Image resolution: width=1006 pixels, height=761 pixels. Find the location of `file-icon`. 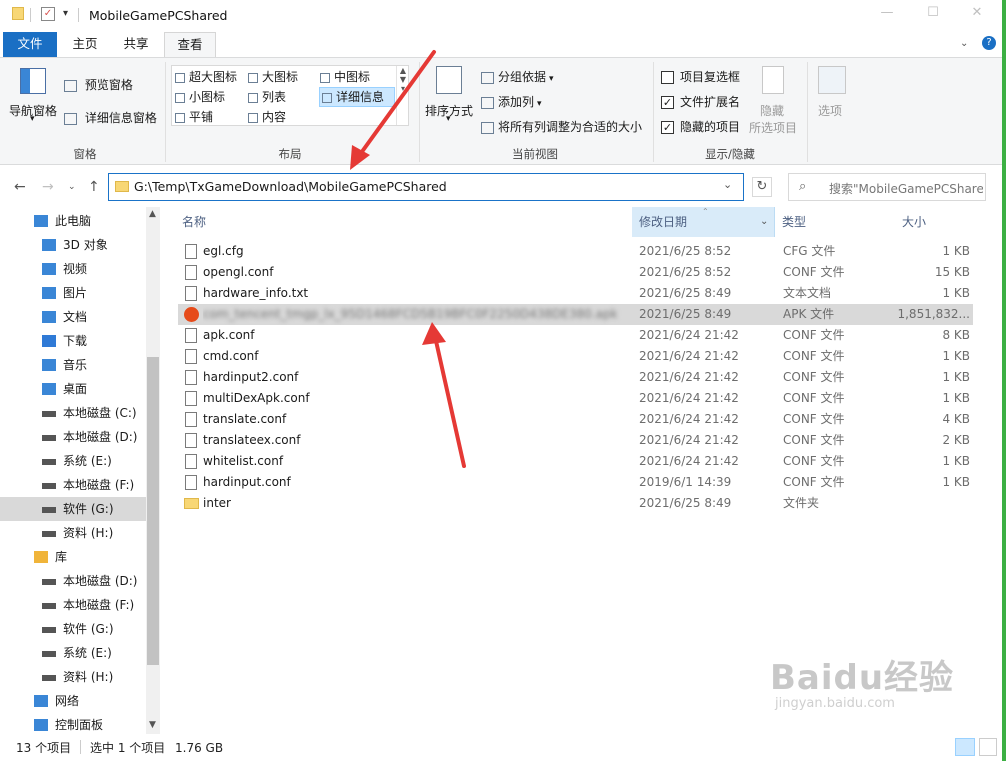

file-icon is located at coordinates (191, 482).